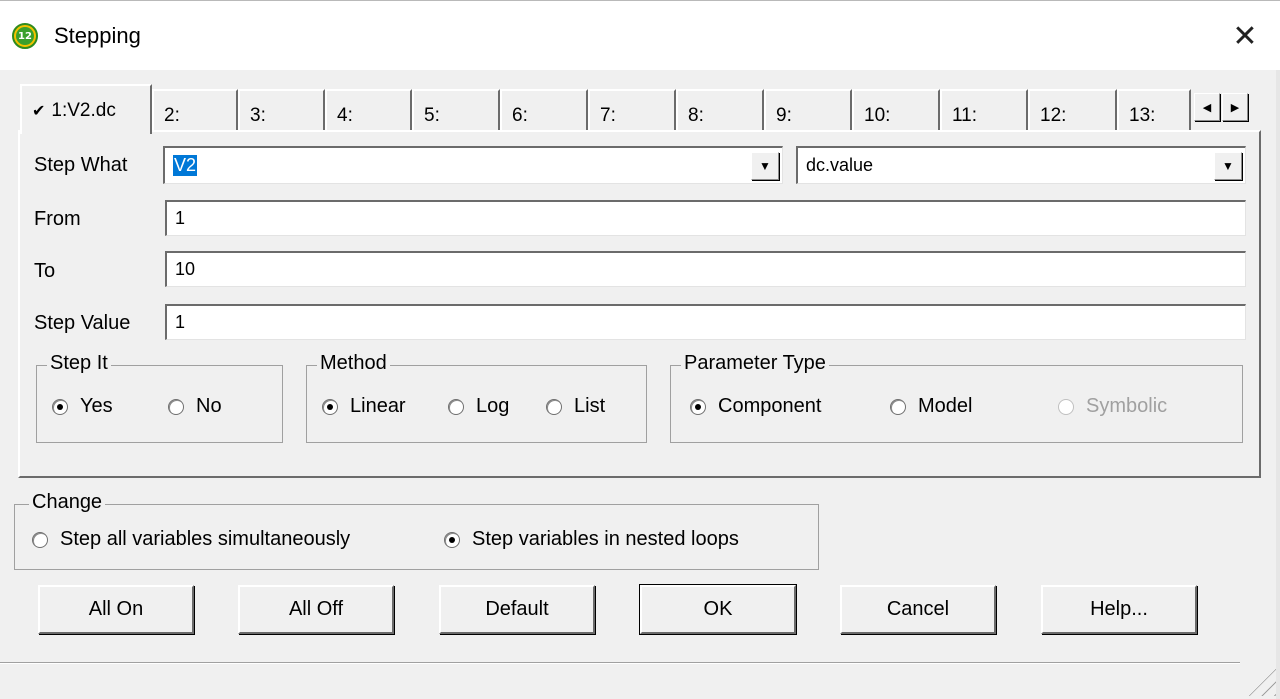 The image size is (1280, 699). What do you see at coordinates (896, 110) in the screenshot?
I see `tab-10: 10:` at bounding box center [896, 110].